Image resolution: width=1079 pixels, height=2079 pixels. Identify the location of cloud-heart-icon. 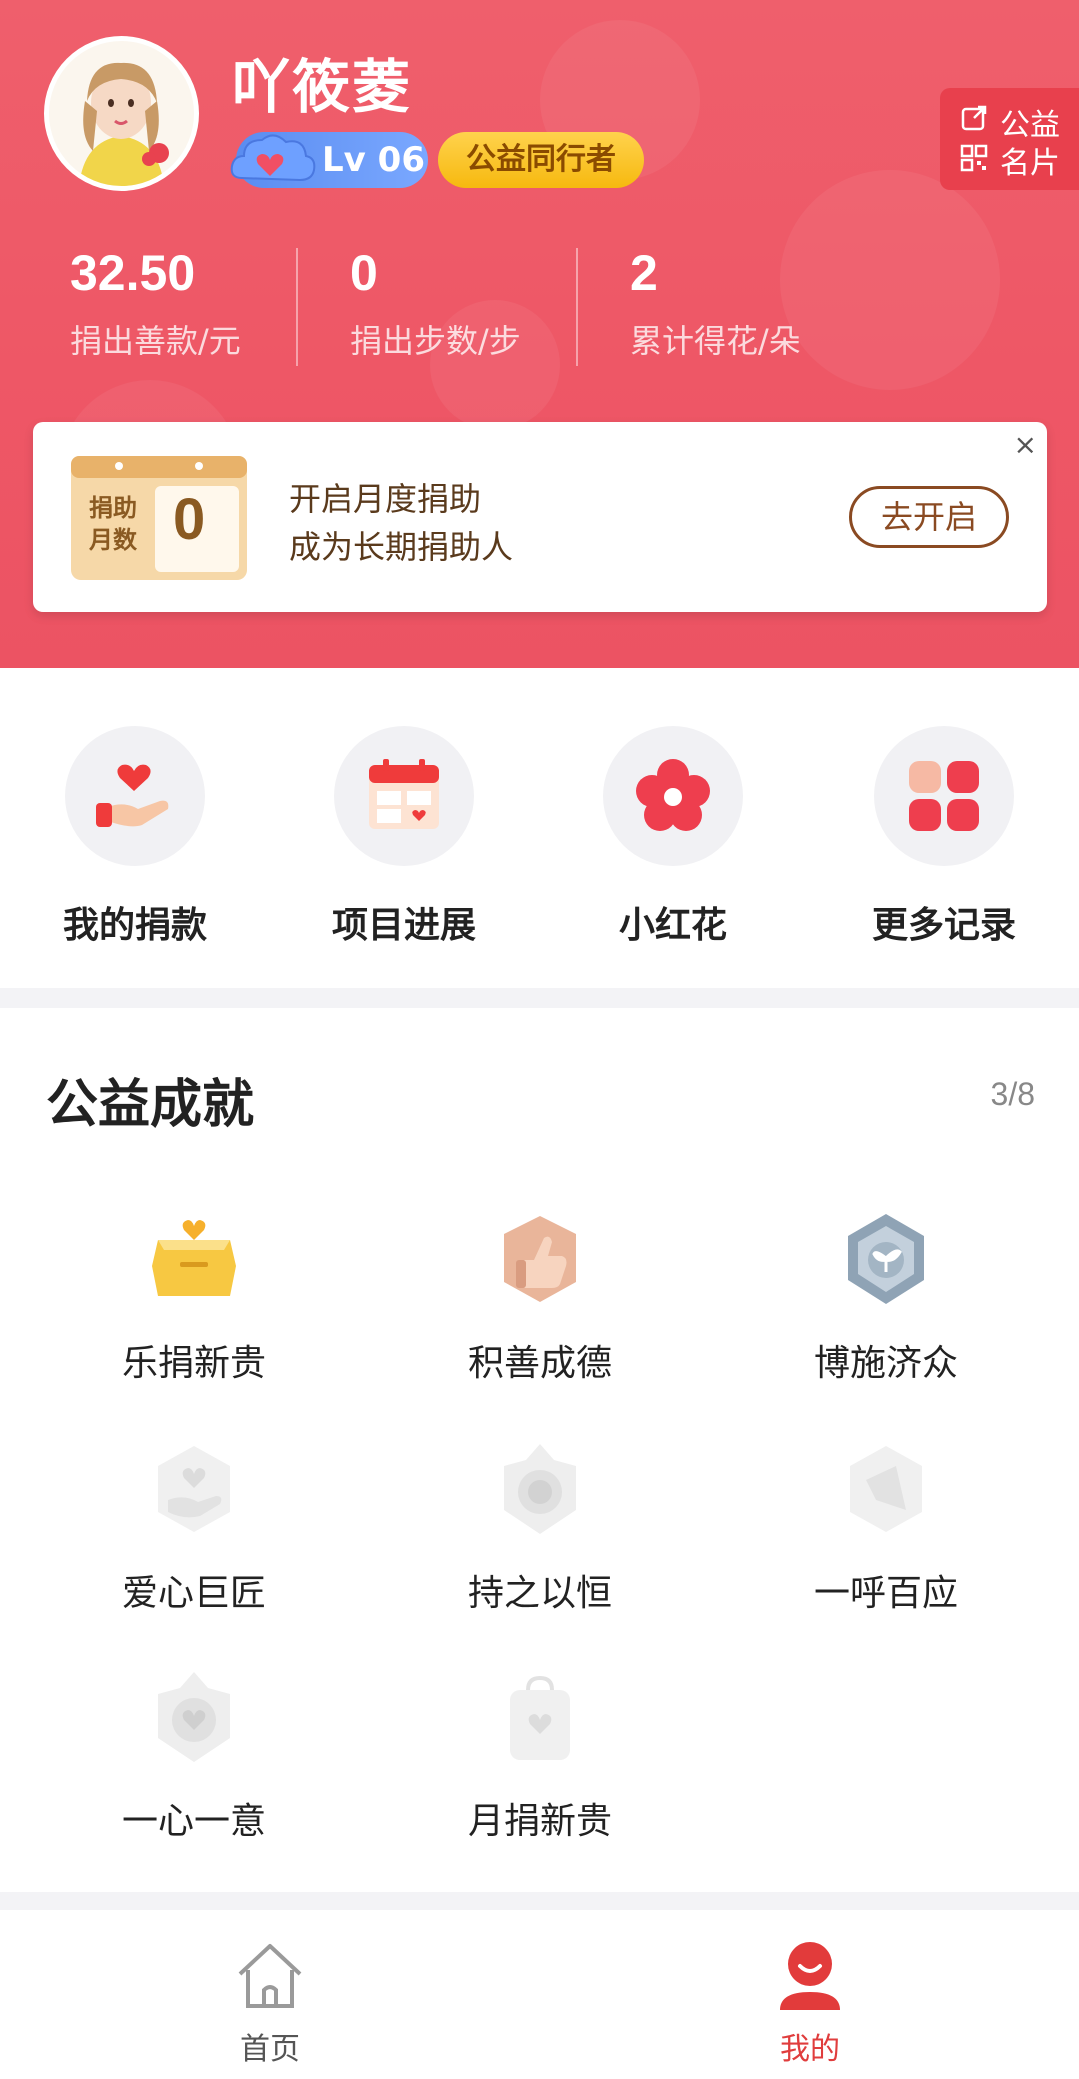
(273, 158).